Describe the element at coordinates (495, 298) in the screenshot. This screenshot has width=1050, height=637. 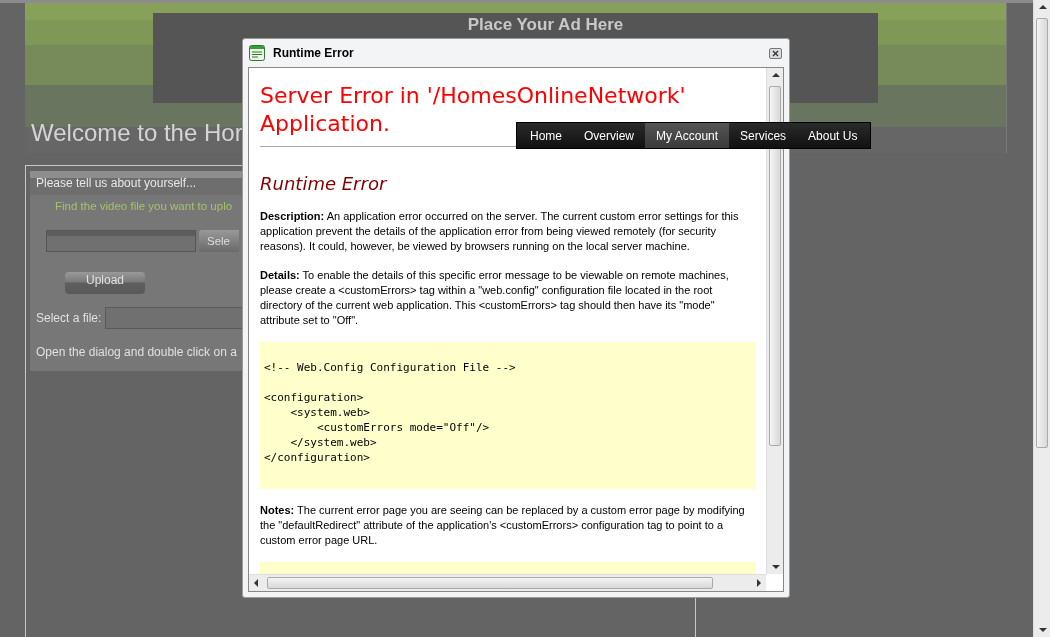
I see `error-paragraph: Details: To enable the details of this specific error message to be viewable on remote machines, please create a <customErrors> tag within a "web.config" configuration file located in the root directory of the current web application. This <customErrors> tag should then have its "mode" attribute set to "Off".` at that location.